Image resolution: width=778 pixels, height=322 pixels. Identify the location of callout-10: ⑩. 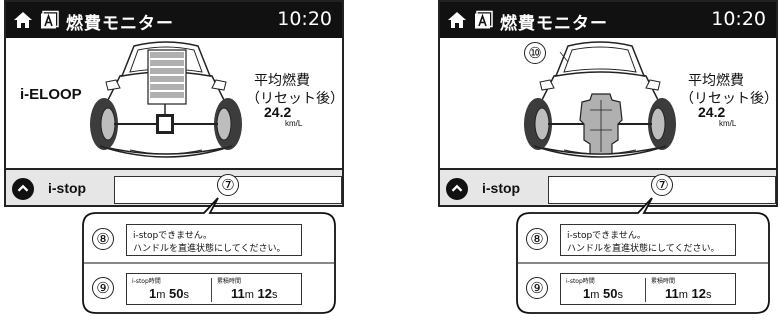
(535, 53).